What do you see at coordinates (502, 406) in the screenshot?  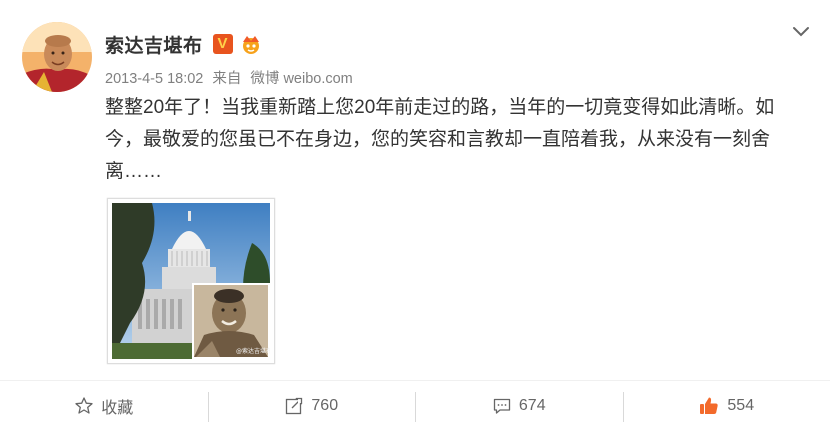 I see `comment-icon` at bounding box center [502, 406].